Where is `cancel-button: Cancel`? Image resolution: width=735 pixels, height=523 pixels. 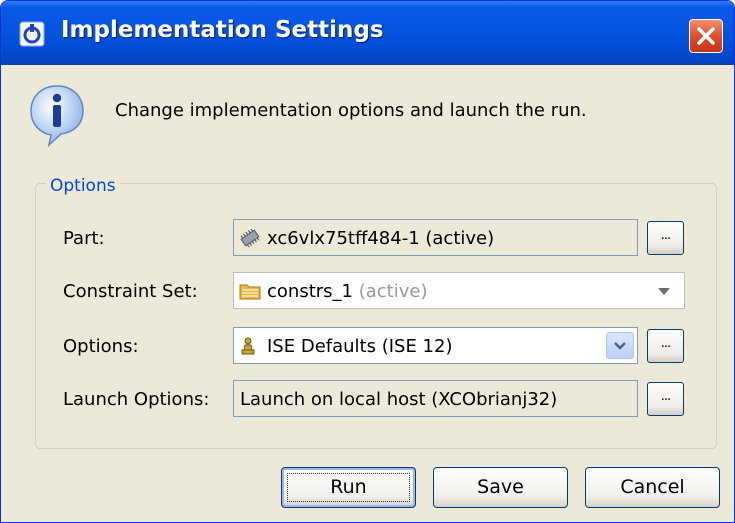
cancel-button: Cancel is located at coordinates (652, 487).